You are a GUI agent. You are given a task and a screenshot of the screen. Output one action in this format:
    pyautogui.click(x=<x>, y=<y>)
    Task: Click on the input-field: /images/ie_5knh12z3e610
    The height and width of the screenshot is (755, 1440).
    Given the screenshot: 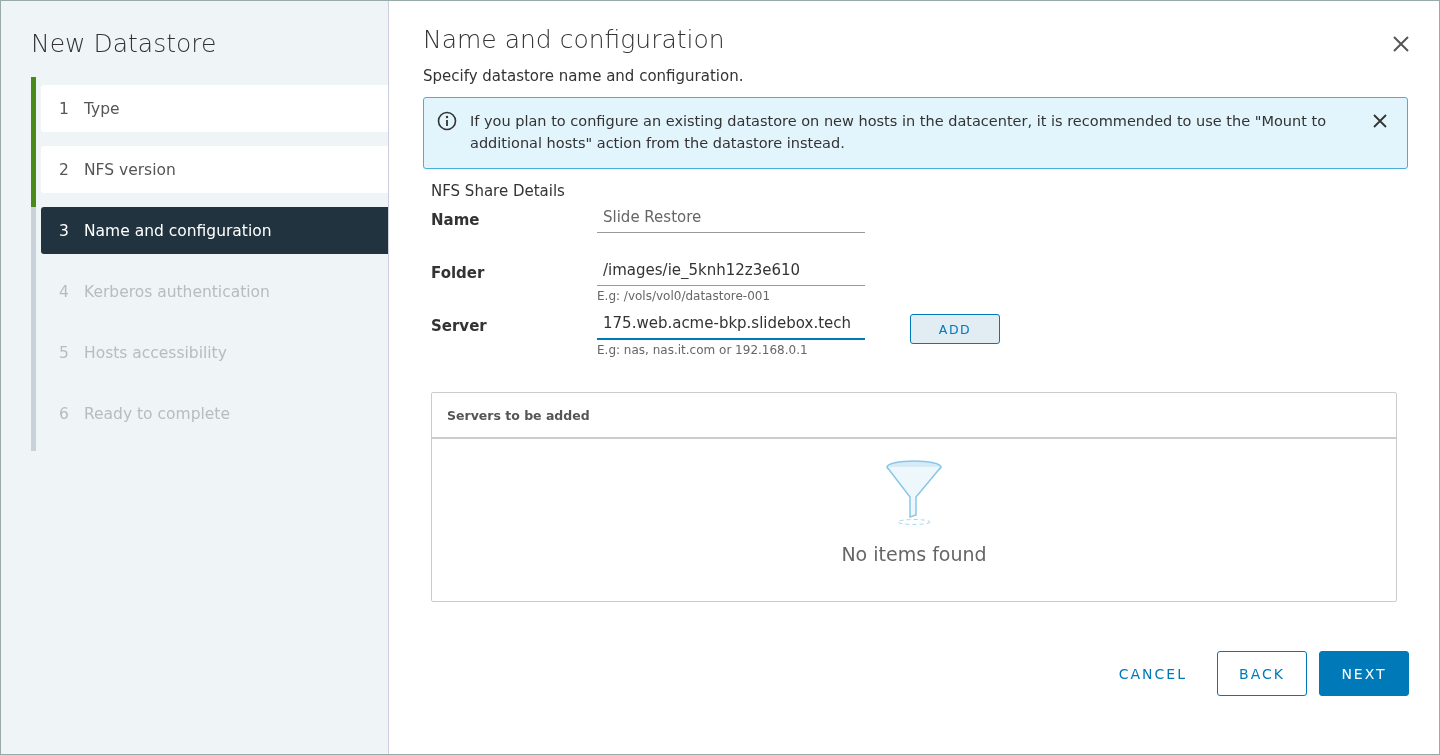 What is the action you would take?
    pyautogui.click(x=731, y=269)
    